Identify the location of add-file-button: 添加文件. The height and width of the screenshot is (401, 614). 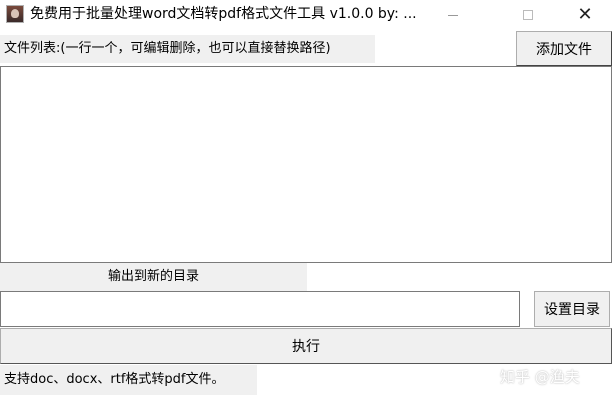
(564, 48).